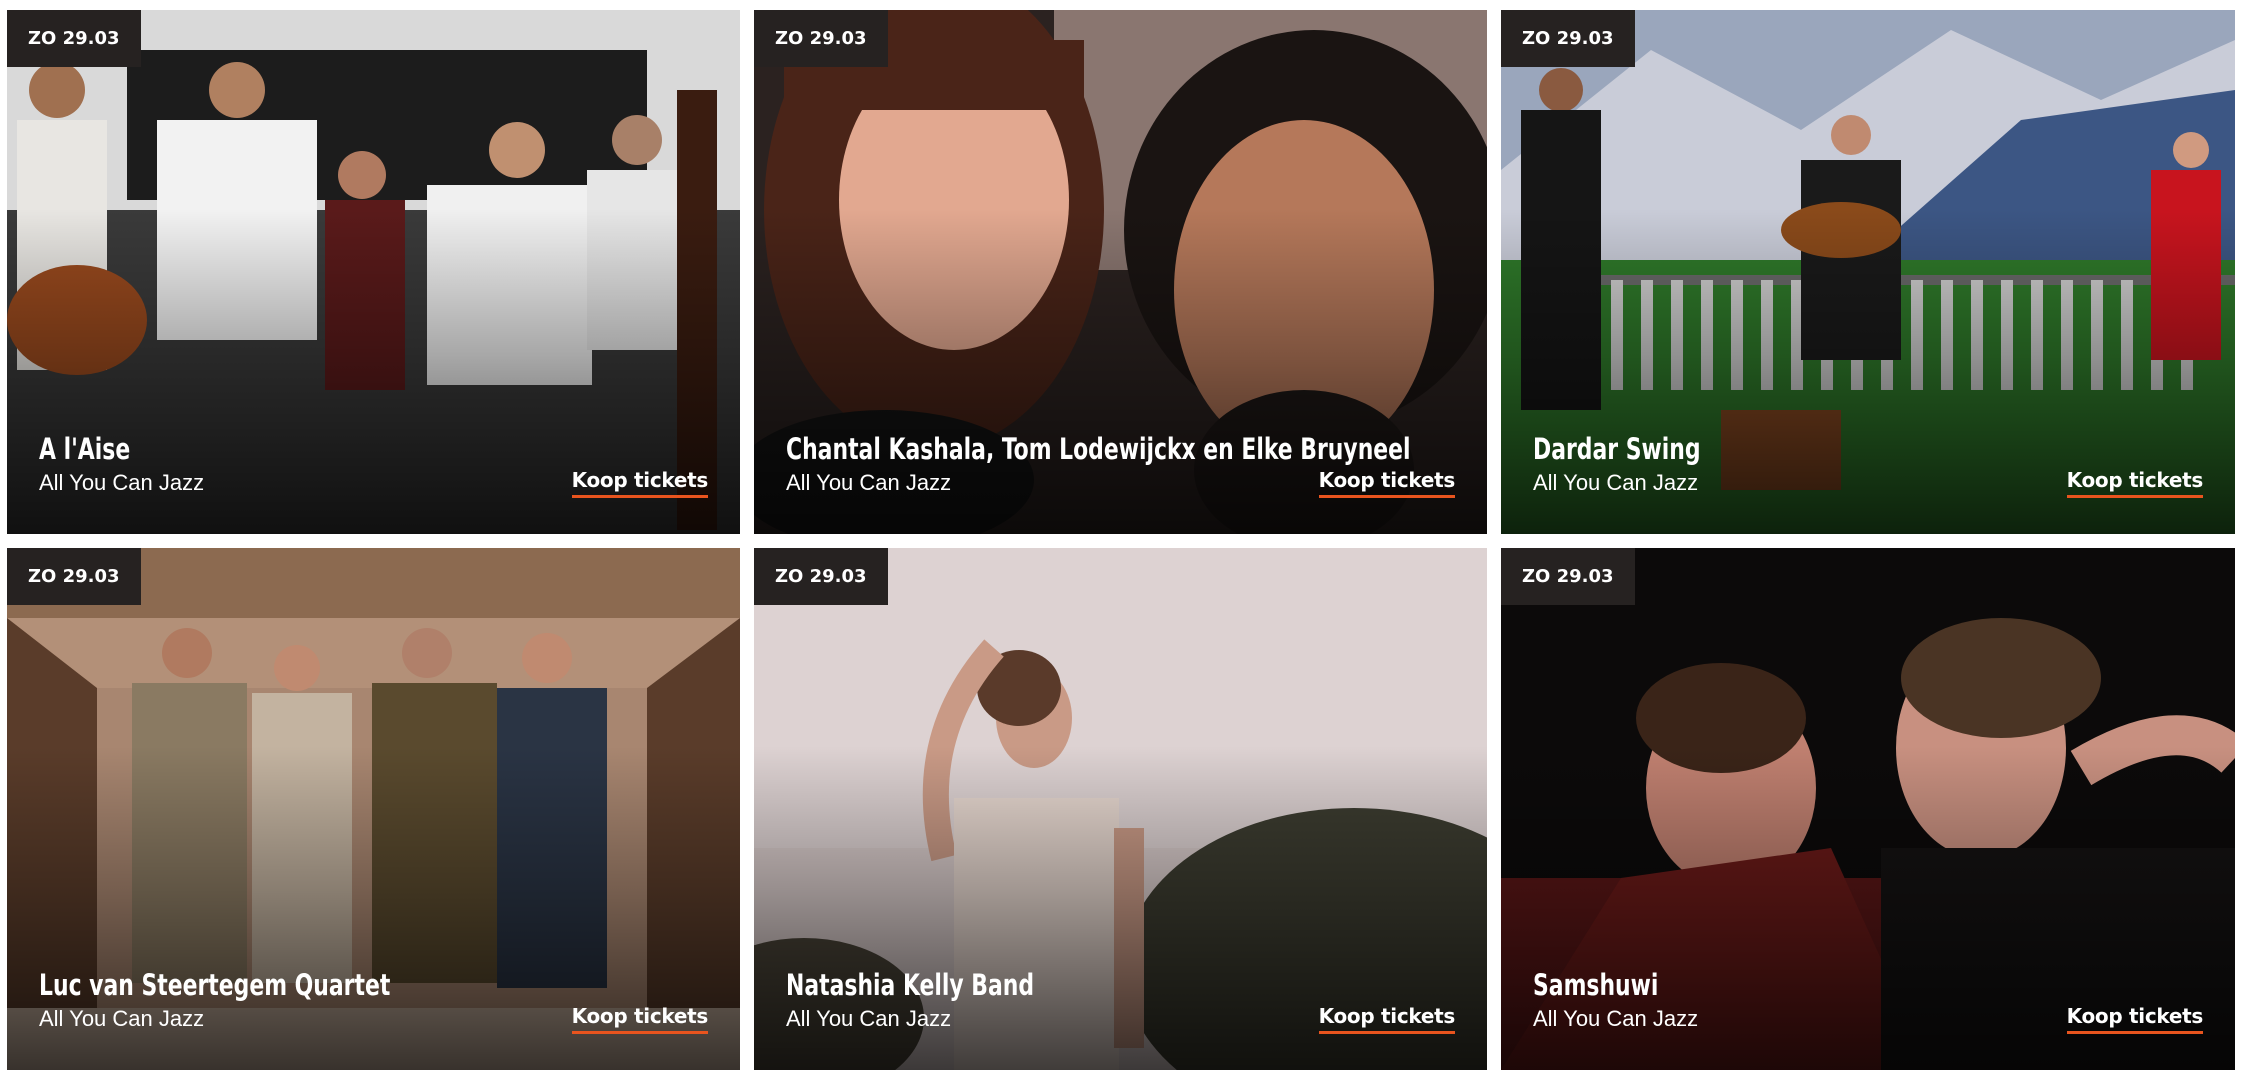  I want to click on event-title: A l'Aise, so click(389, 449).